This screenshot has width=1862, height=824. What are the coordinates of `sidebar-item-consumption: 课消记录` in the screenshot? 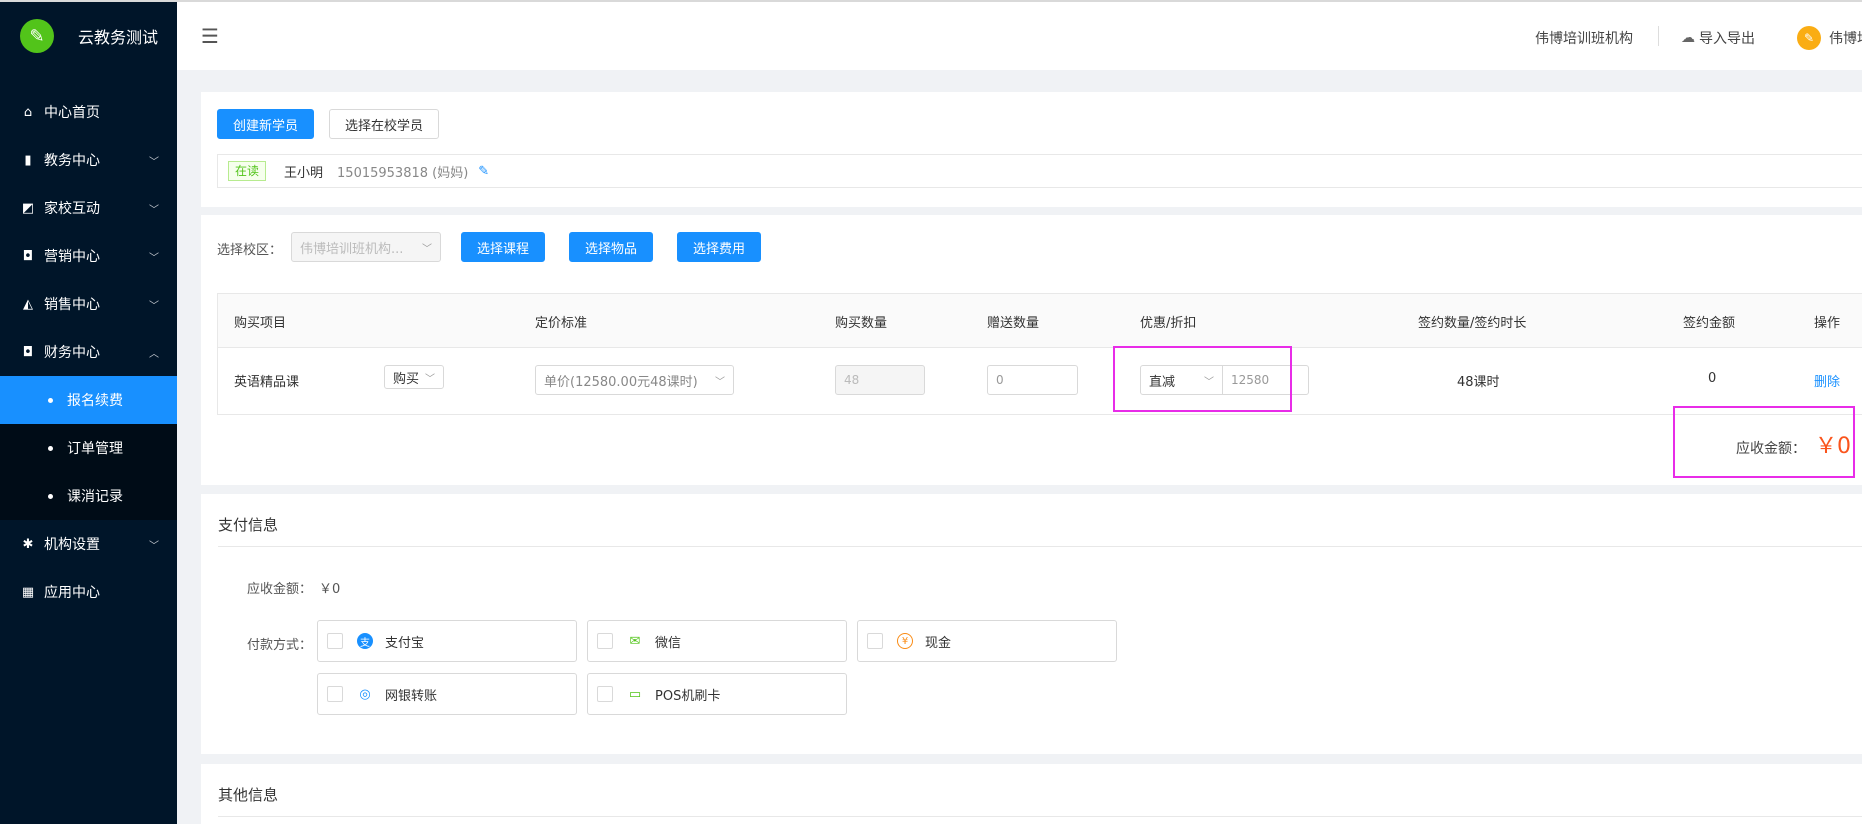 It's located at (88, 496).